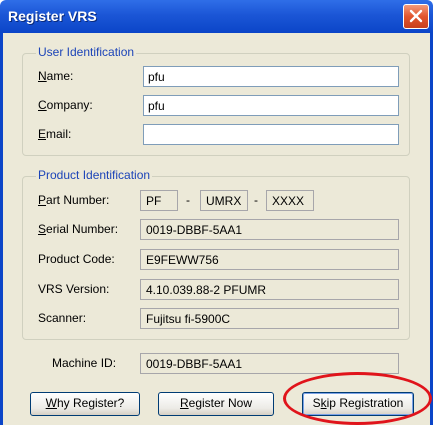  What do you see at coordinates (159, 200) in the screenshot?
I see `part-number-prefix: PF` at bounding box center [159, 200].